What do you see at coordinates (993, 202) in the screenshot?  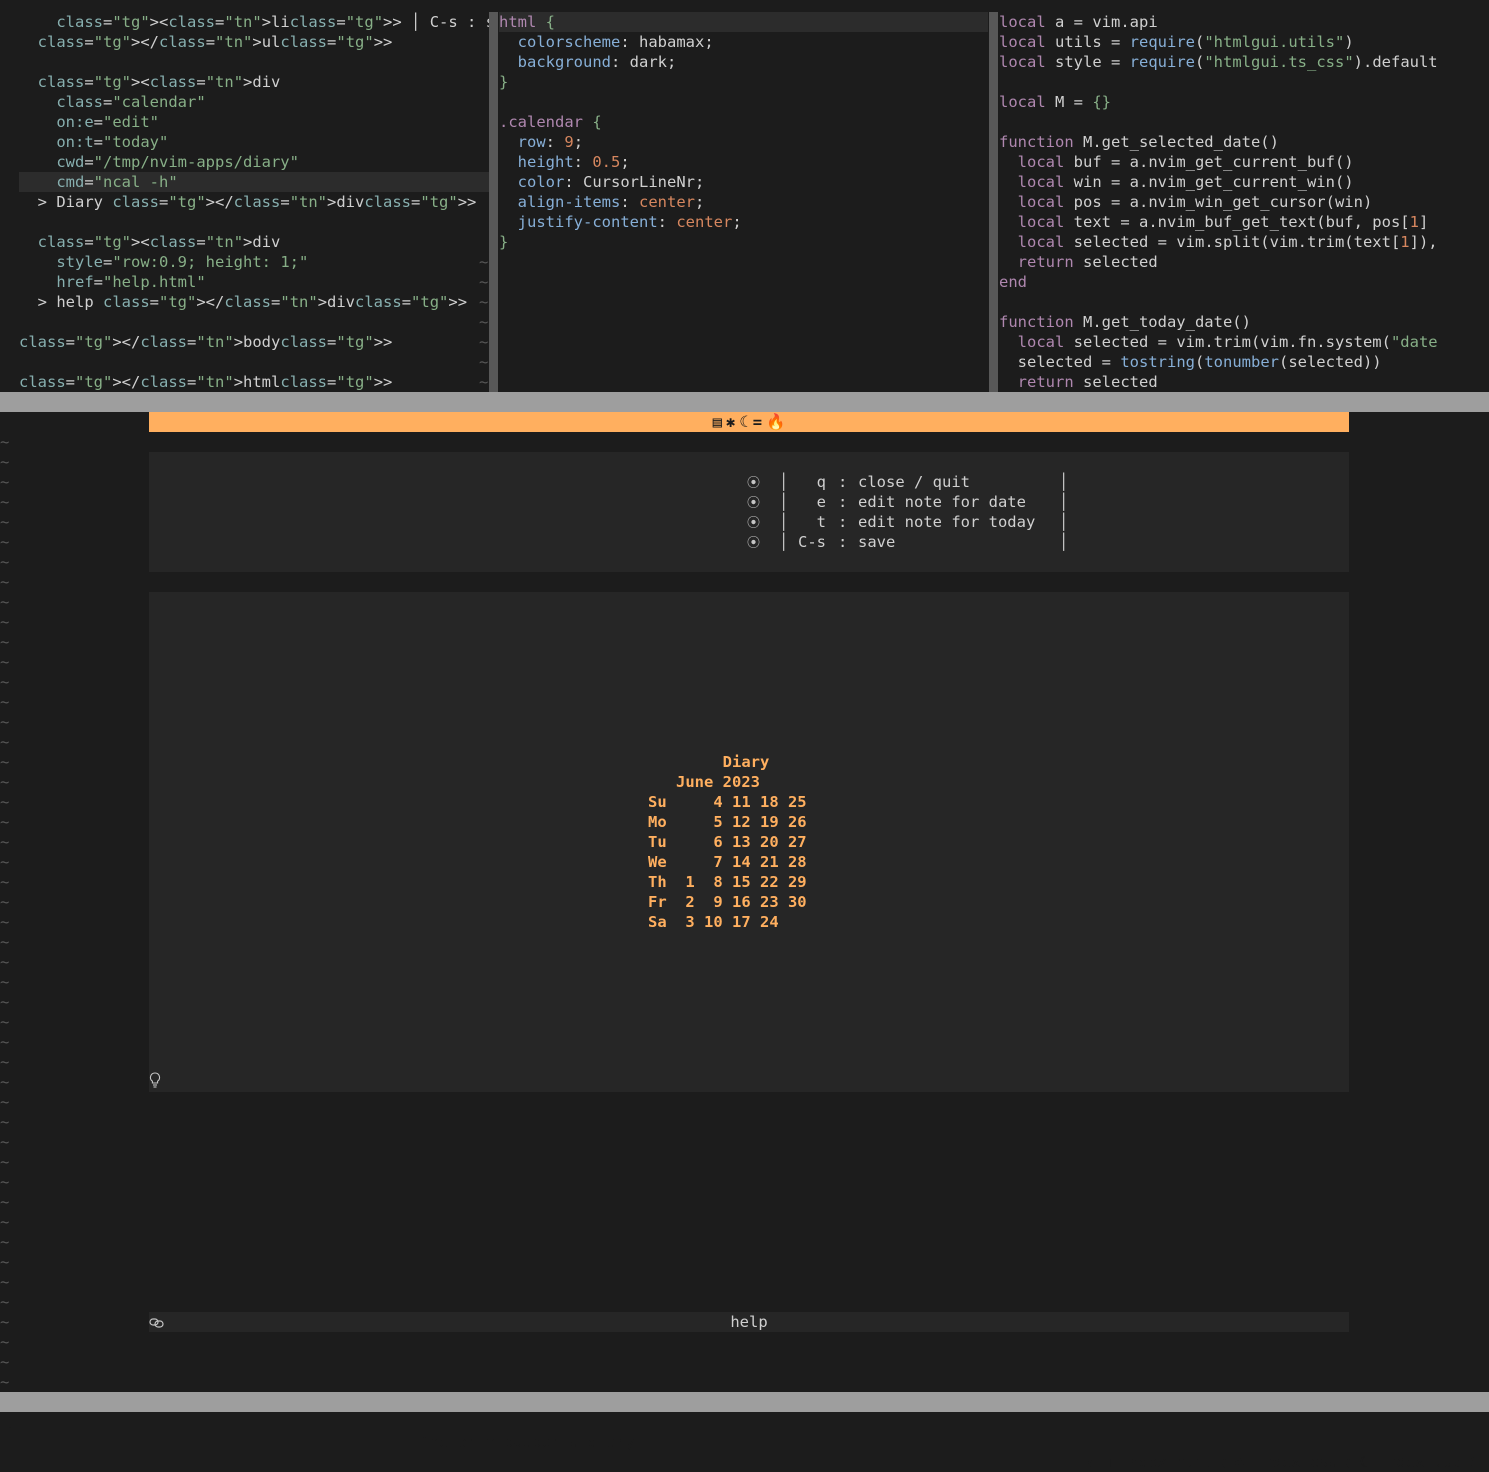 I see `pane-divider` at bounding box center [993, 202].